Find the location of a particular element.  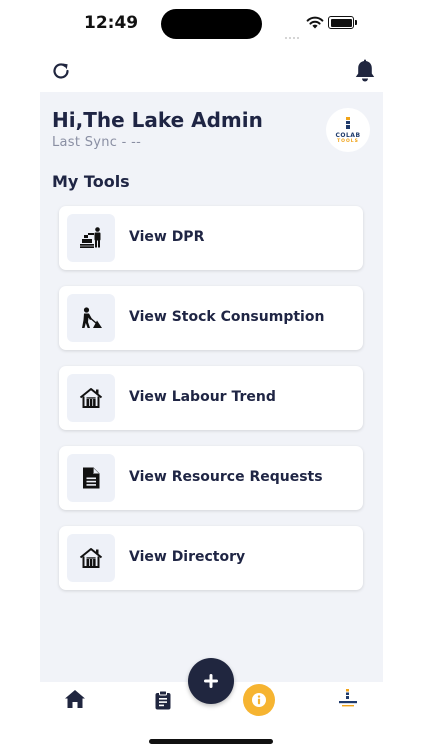

status-bar: 12:49 is located at coordinates (211, 24).